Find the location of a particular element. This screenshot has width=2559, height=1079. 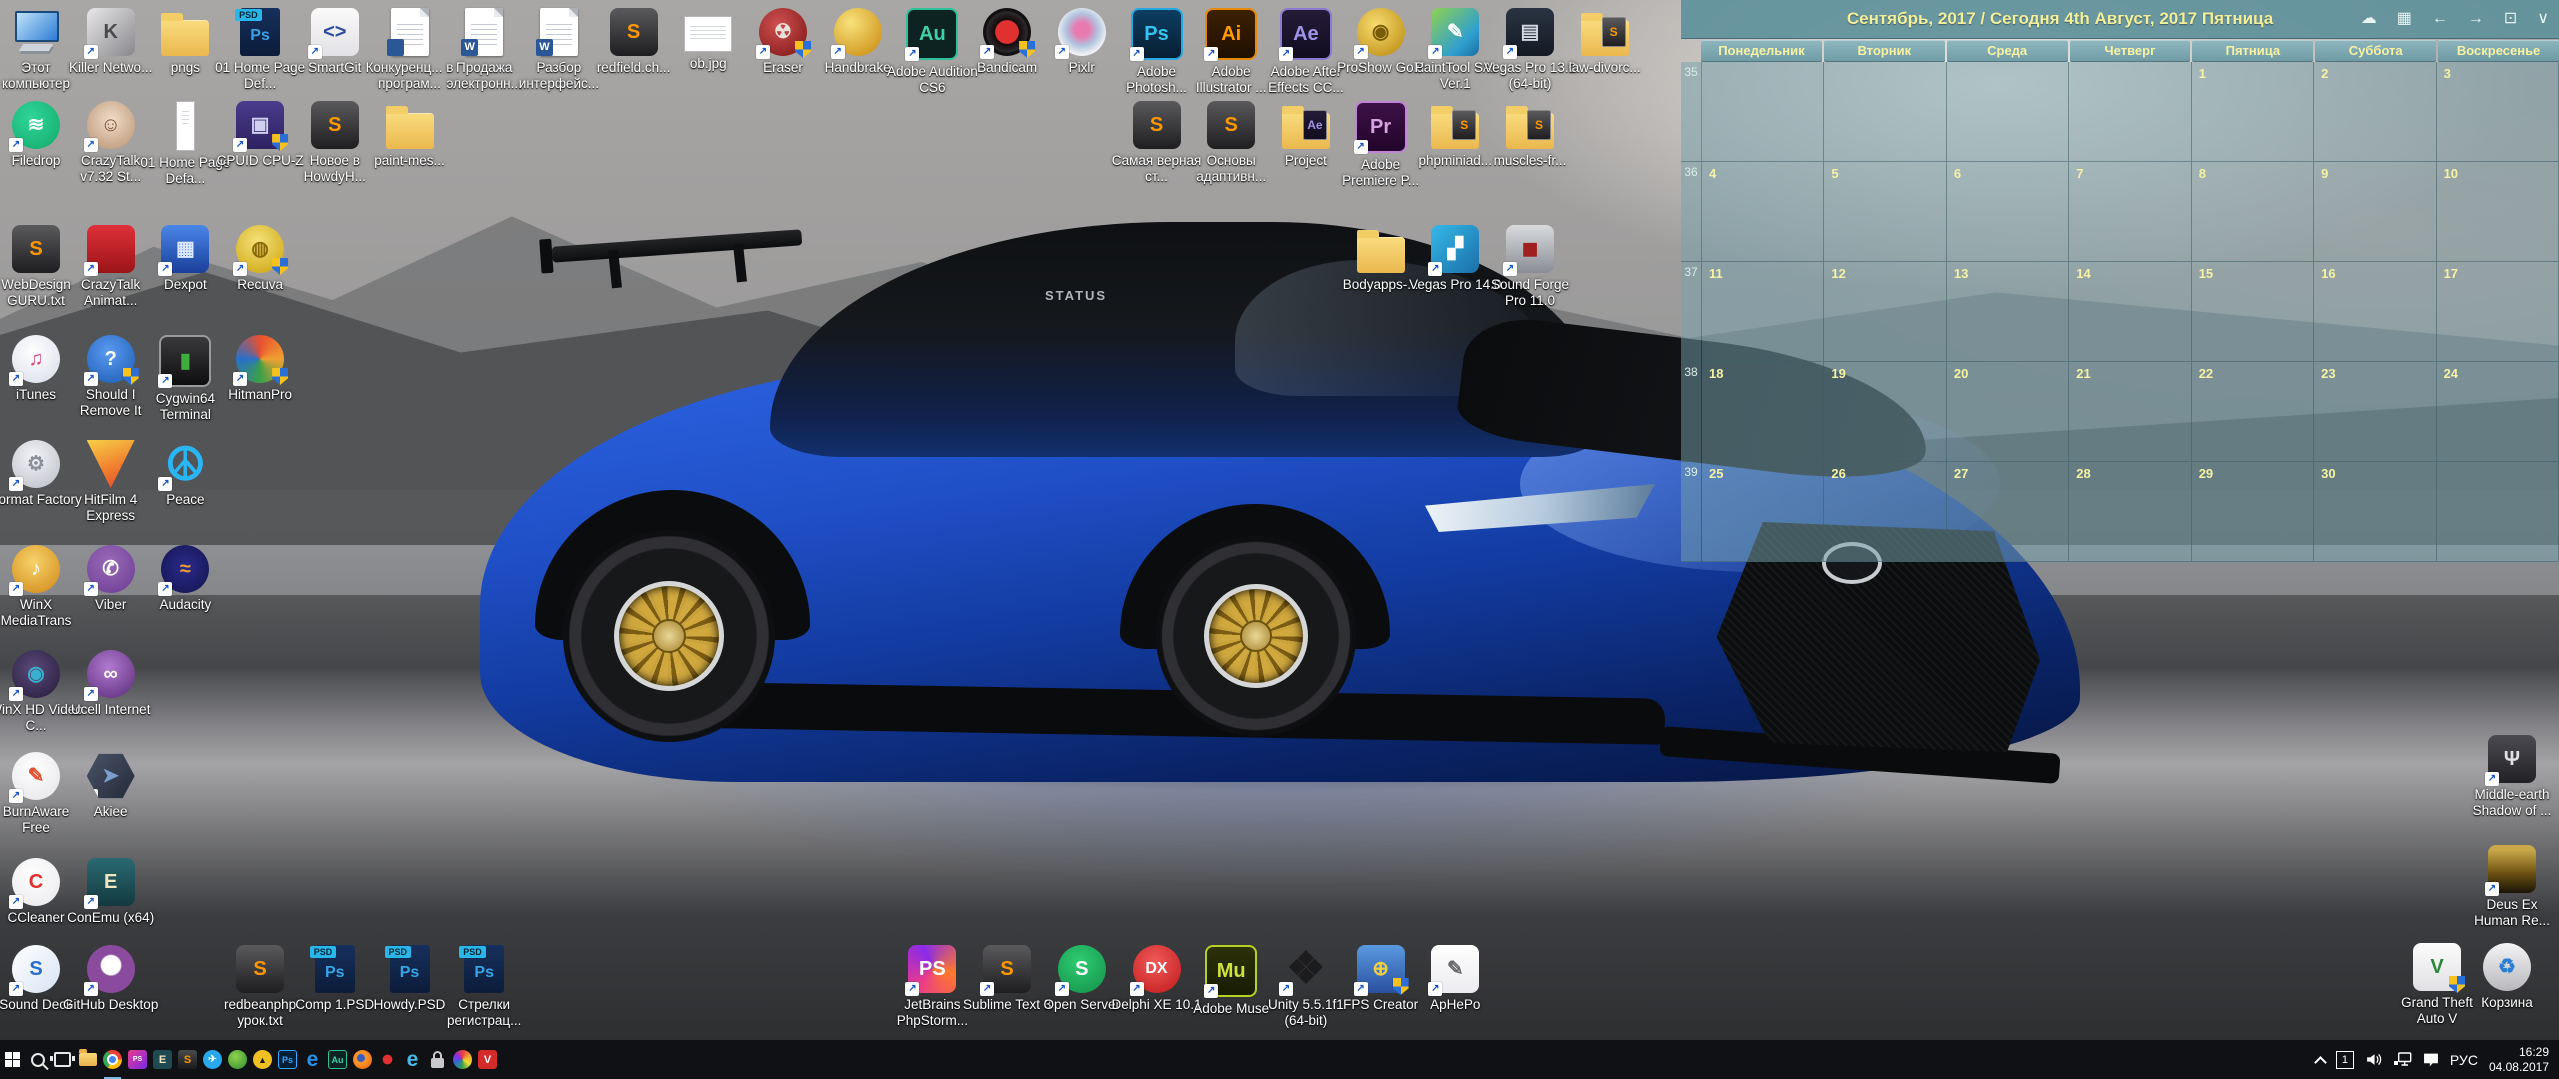

calendar-day-cell-14: 14 is located at coordinates (2130, 312).